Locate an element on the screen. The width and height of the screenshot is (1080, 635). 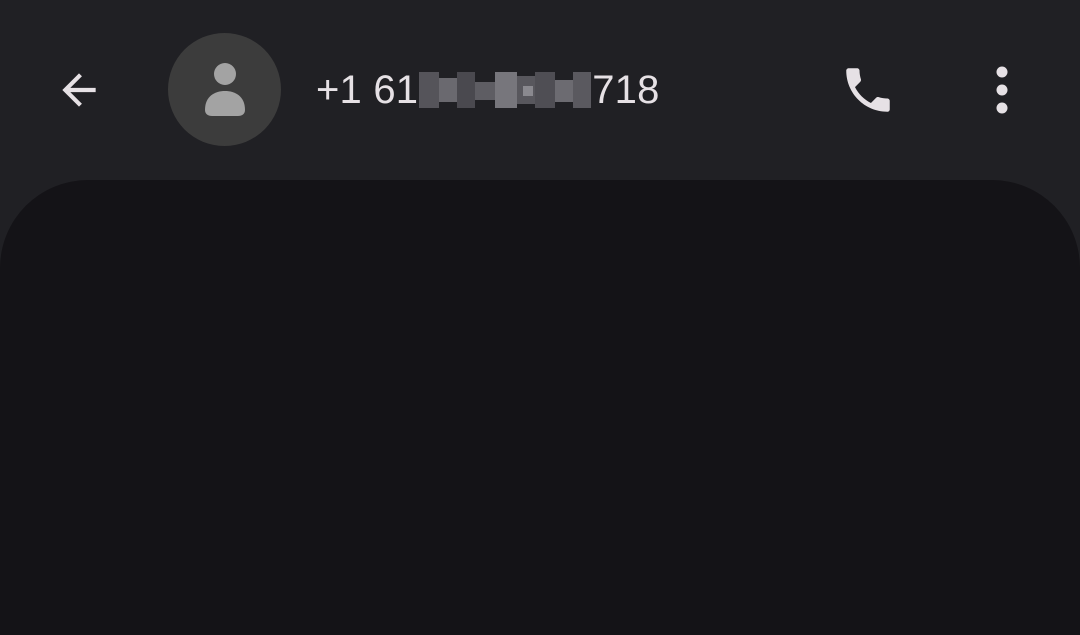
more-options-button is located at coordinates (1002, 90).